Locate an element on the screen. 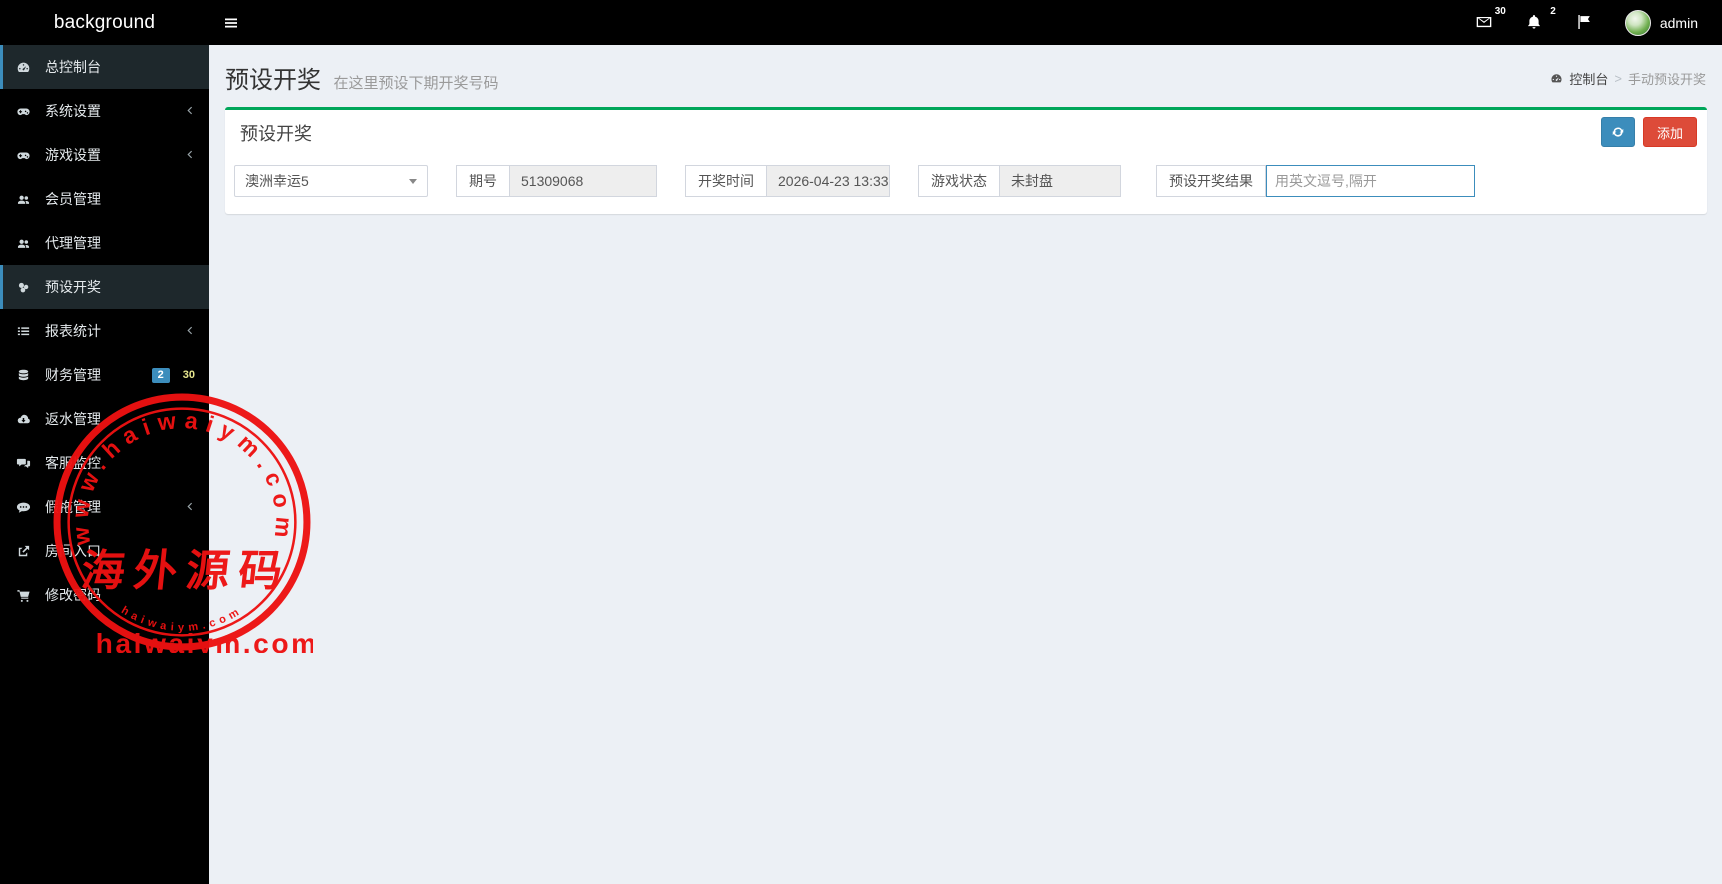 This screenshot has width=1722, height=884. chevron-down-icon is located at coordinates (413, 181).